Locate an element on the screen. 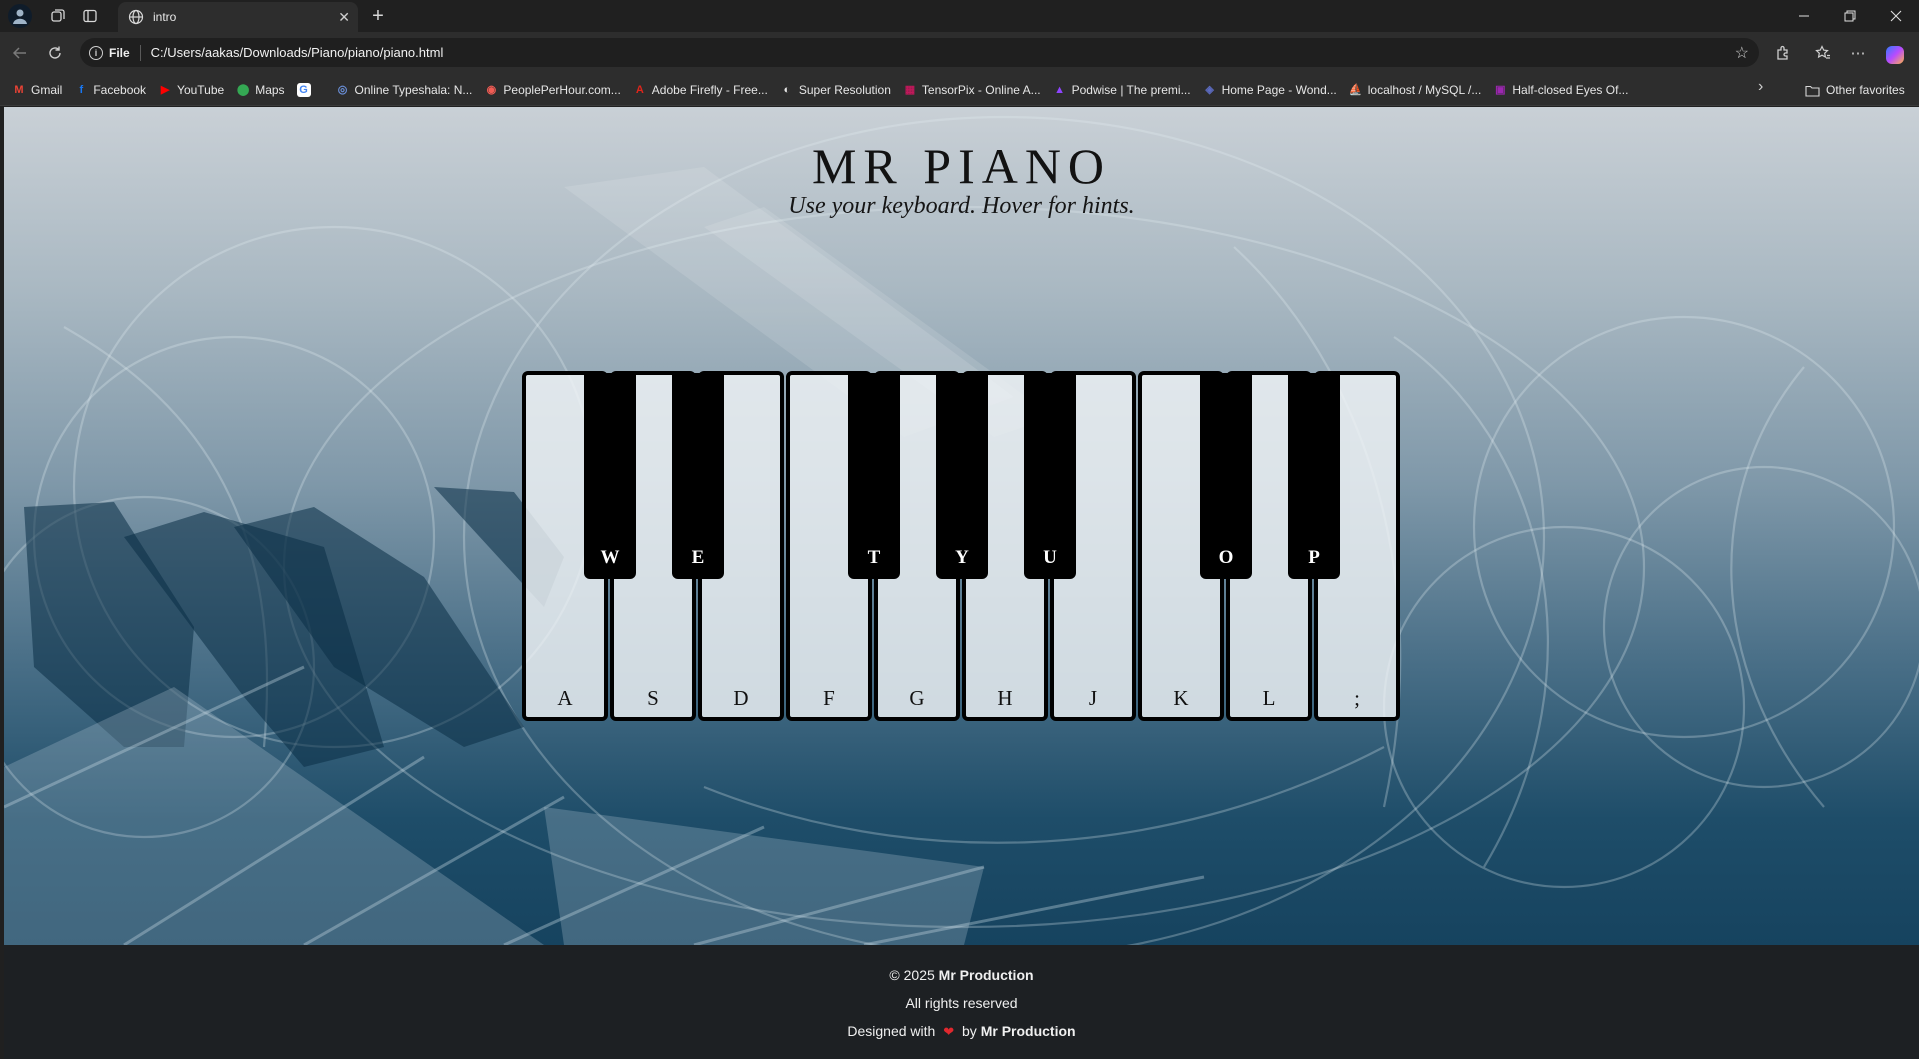  footer-rights: All rights reserved is located at coordinates (961, 1003).